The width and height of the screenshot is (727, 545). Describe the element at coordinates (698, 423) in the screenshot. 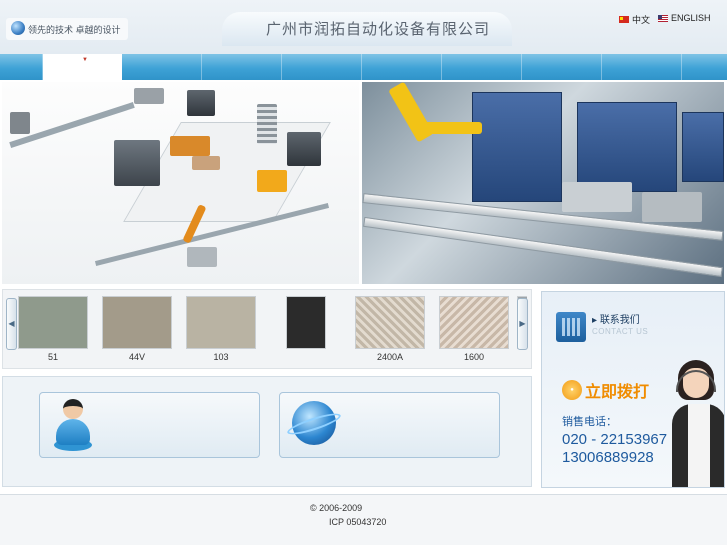

I see `support-agent-image` at that location.